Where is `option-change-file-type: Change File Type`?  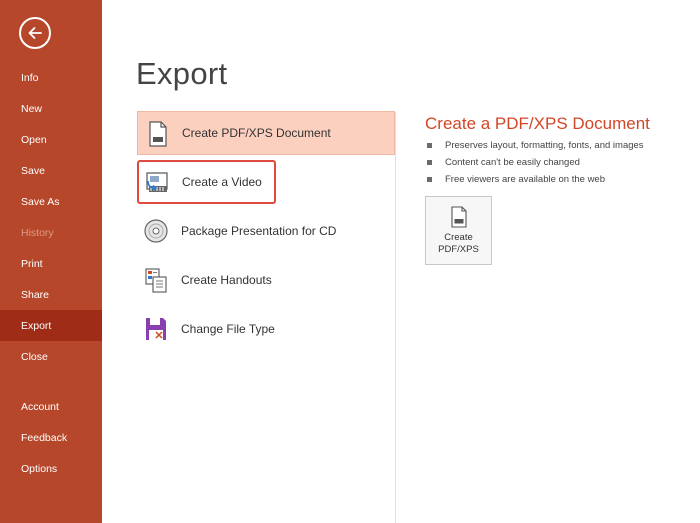
option-change-file-type: Change File Type is located at coordinates (266, 329).